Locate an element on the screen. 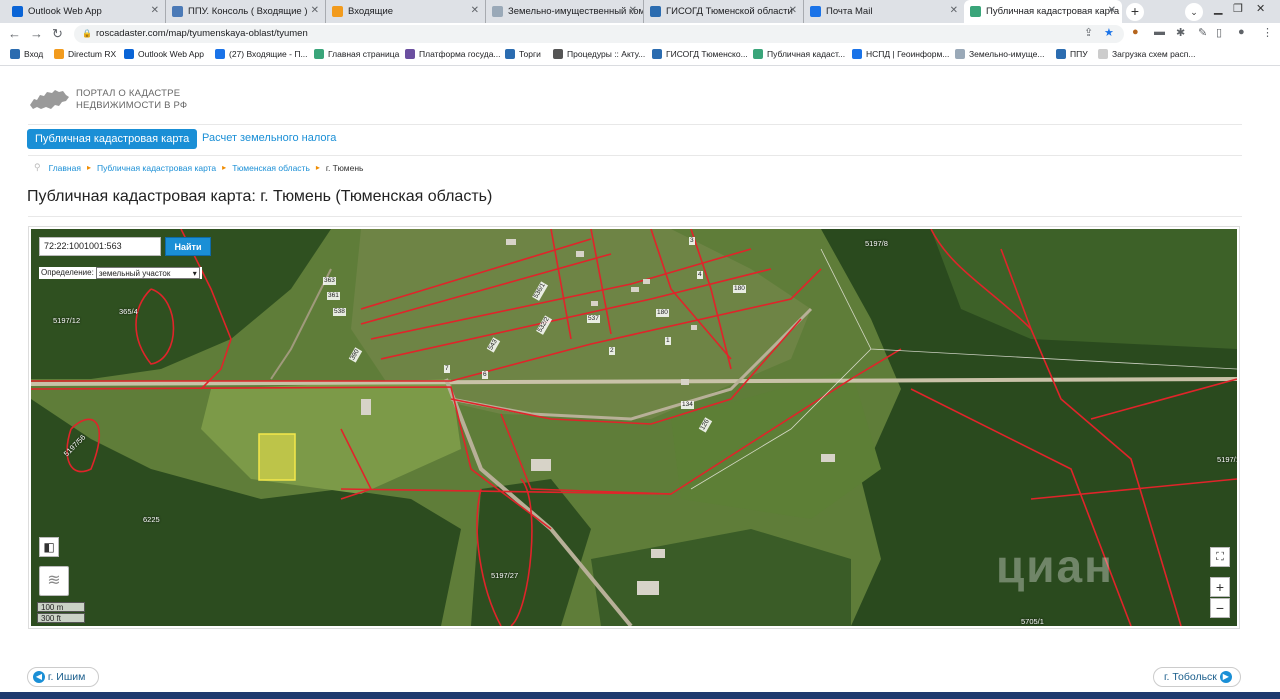  tab-title: Outlook Web App is located at coordinates (65, 11).